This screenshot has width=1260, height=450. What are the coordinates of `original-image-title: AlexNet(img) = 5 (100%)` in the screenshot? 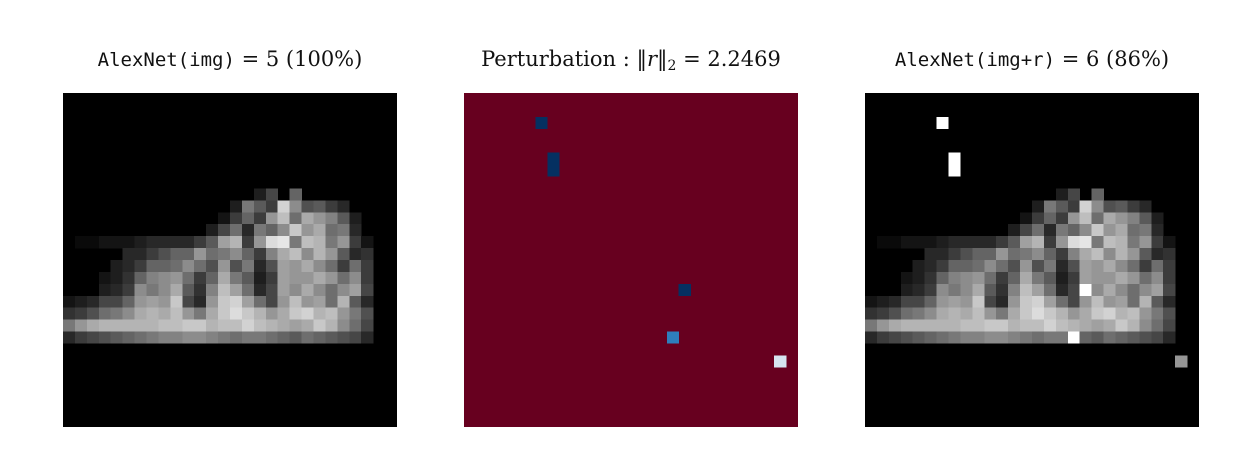 It's located at (230, 59).